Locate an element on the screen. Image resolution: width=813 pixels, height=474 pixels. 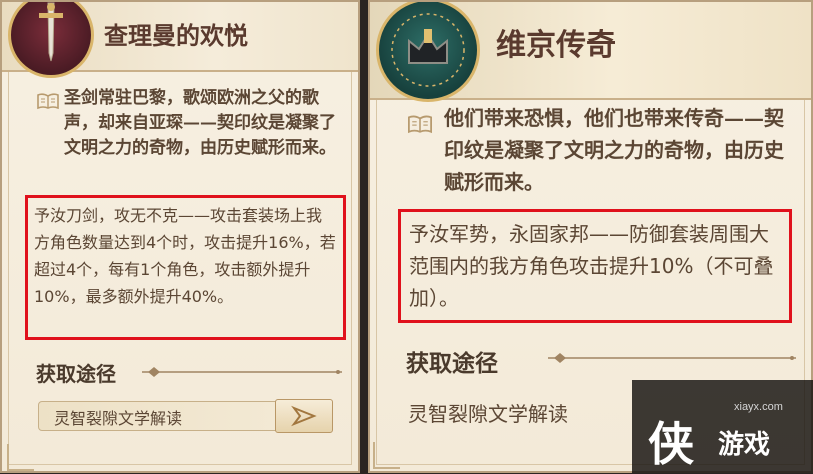
card-title: 维京传奇 is located at coordinates (556, 45).